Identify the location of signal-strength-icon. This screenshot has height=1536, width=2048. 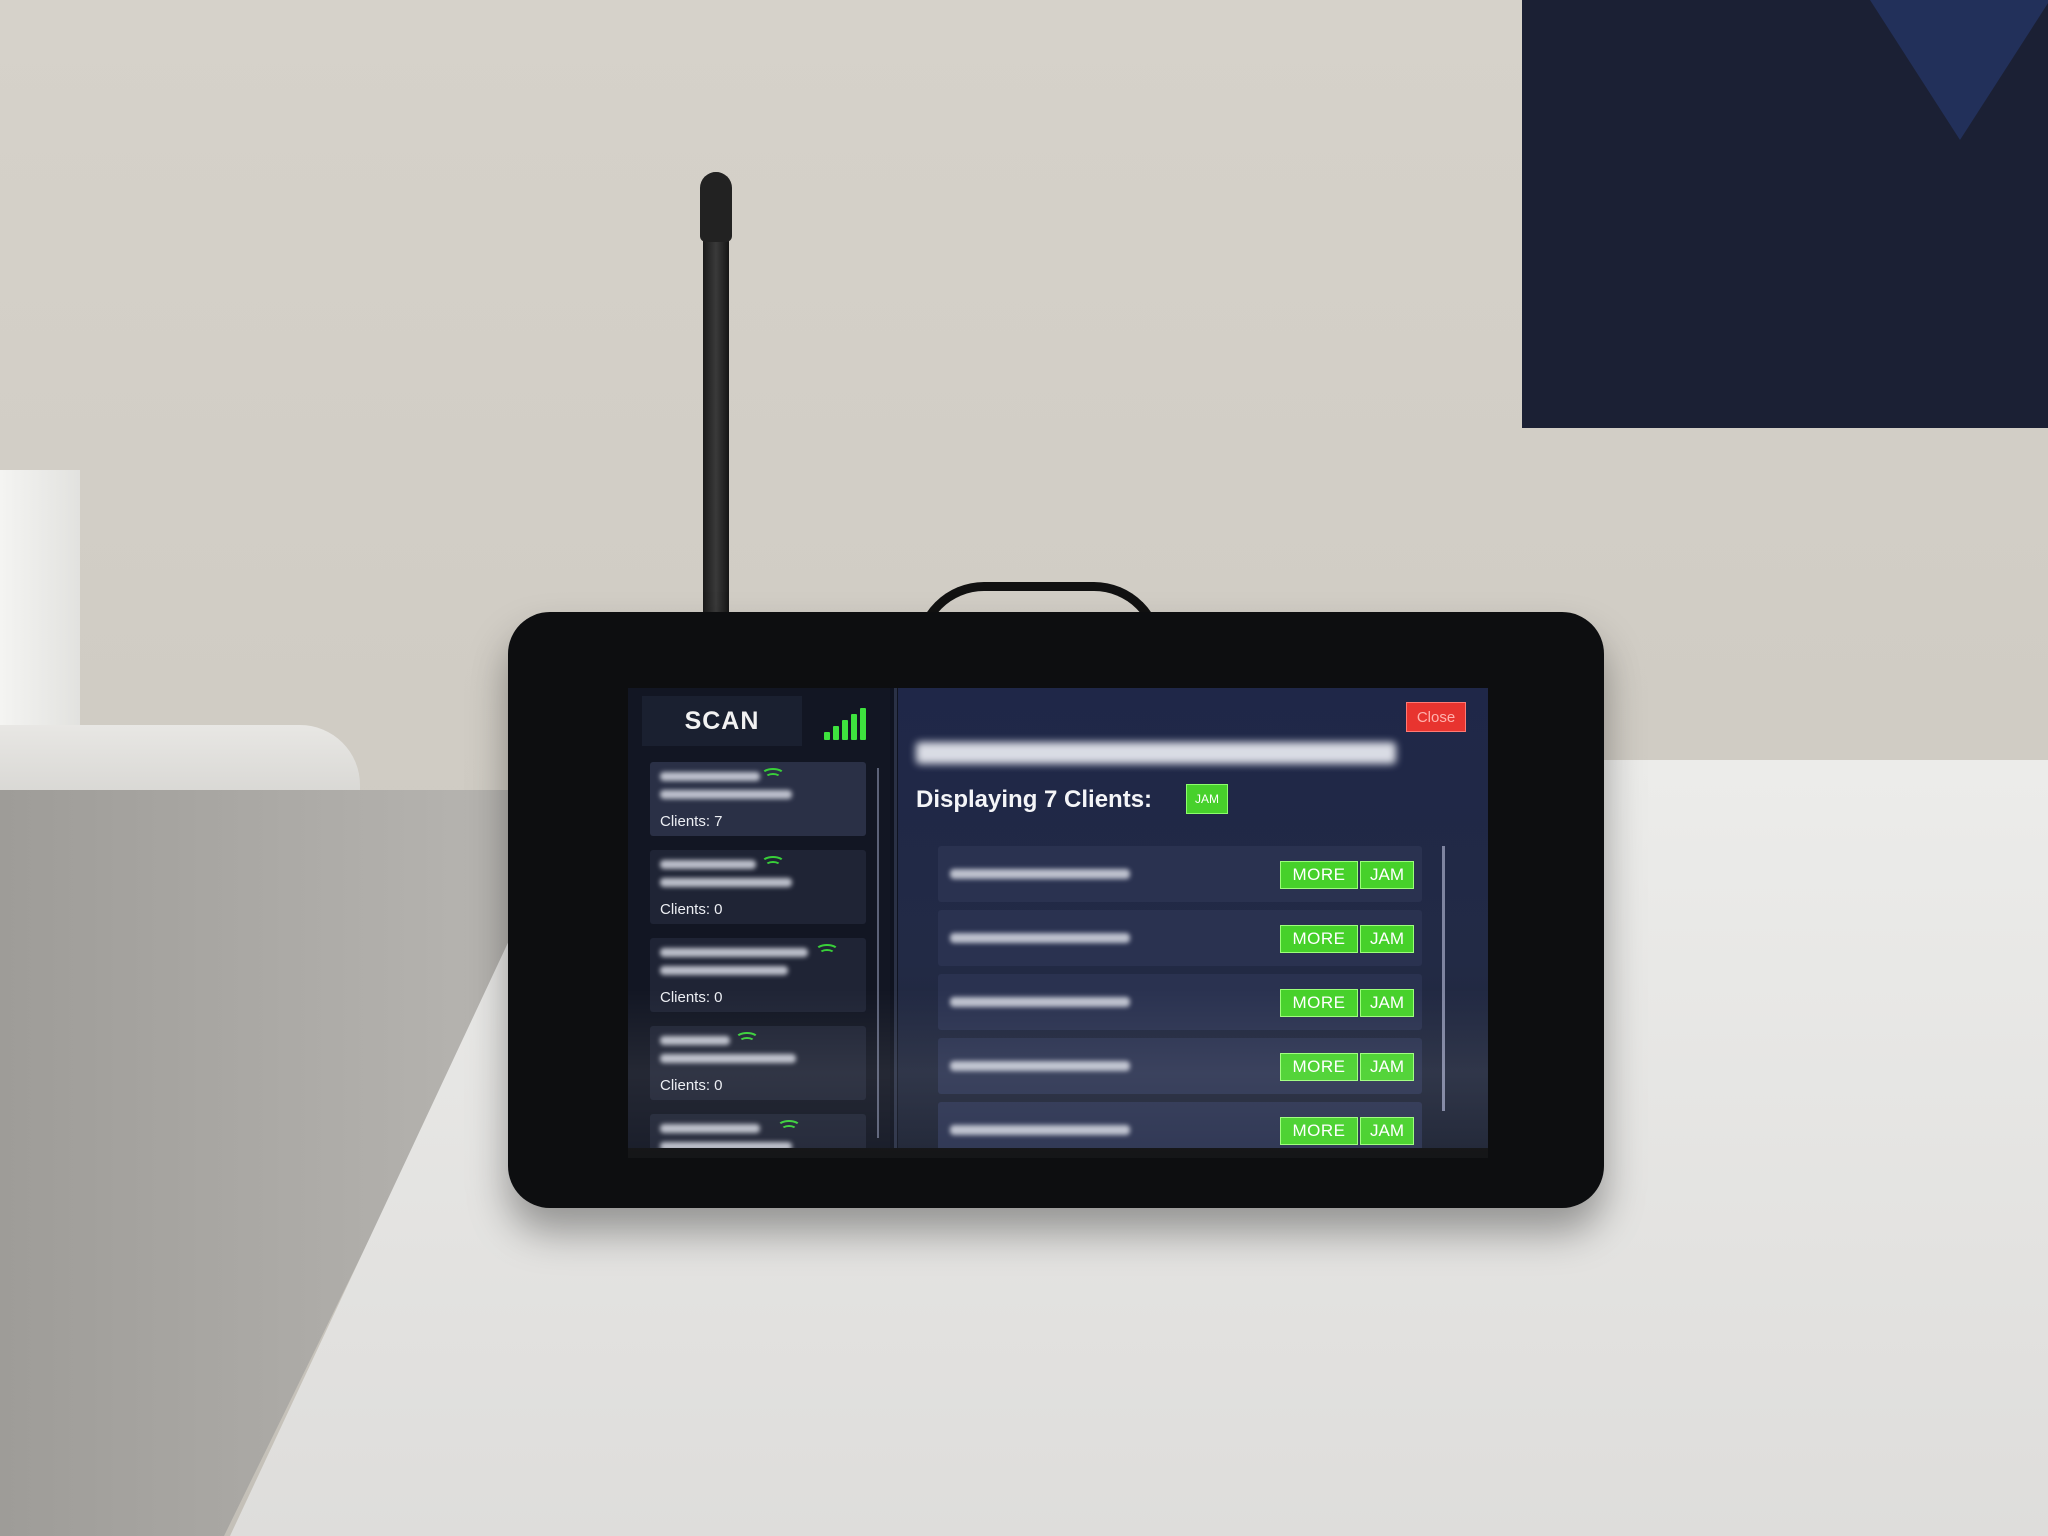
(847, 723).